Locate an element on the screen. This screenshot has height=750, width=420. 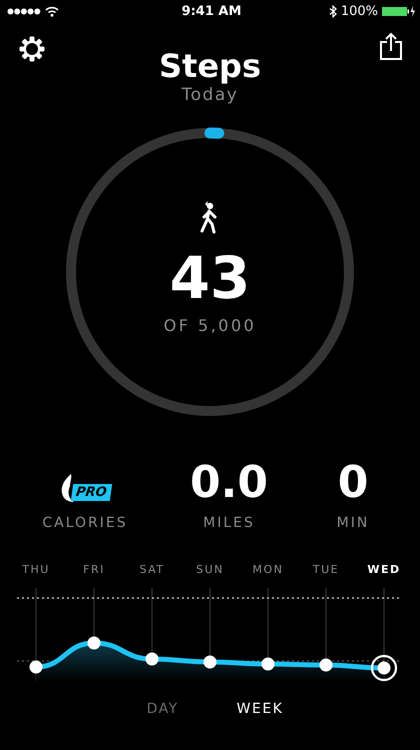
screen-title: Steps is located at coordinates (210, 66).